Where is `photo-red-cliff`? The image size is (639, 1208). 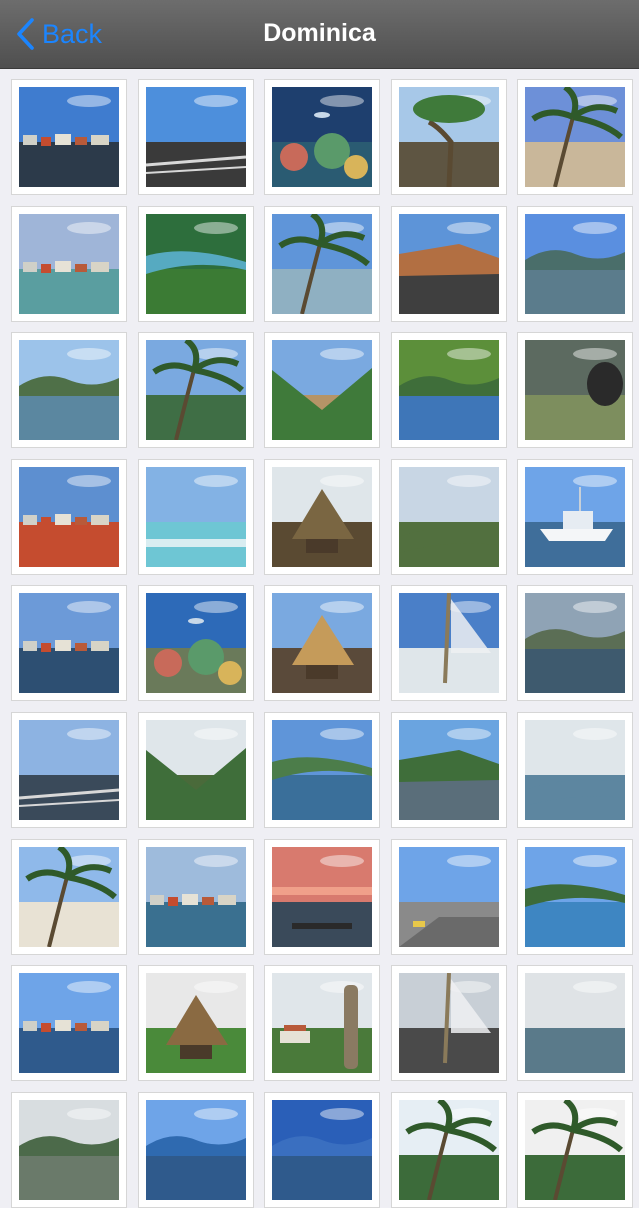 photo-red-cliff is located at coordinates (448, 263).